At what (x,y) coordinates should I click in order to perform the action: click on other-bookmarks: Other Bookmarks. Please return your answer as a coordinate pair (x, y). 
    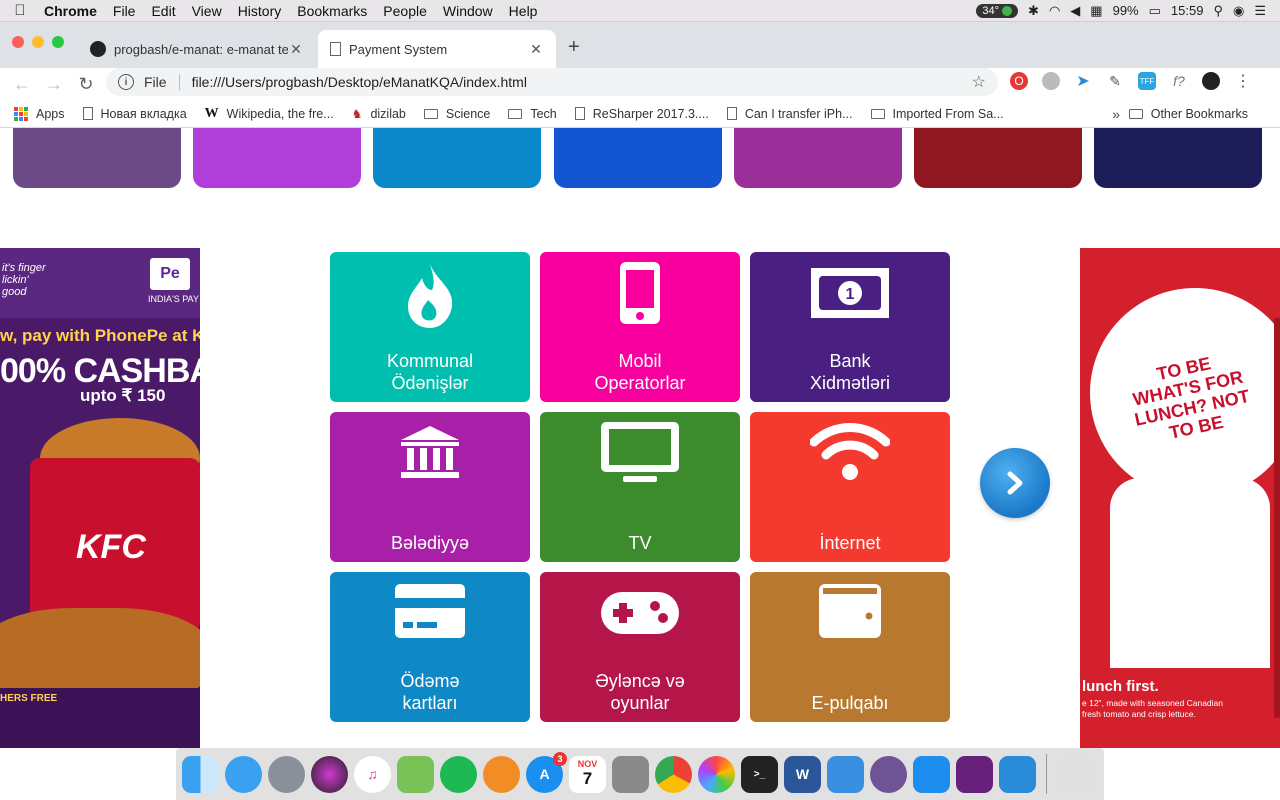
    Looking at the image, I should click on (1188, 113).